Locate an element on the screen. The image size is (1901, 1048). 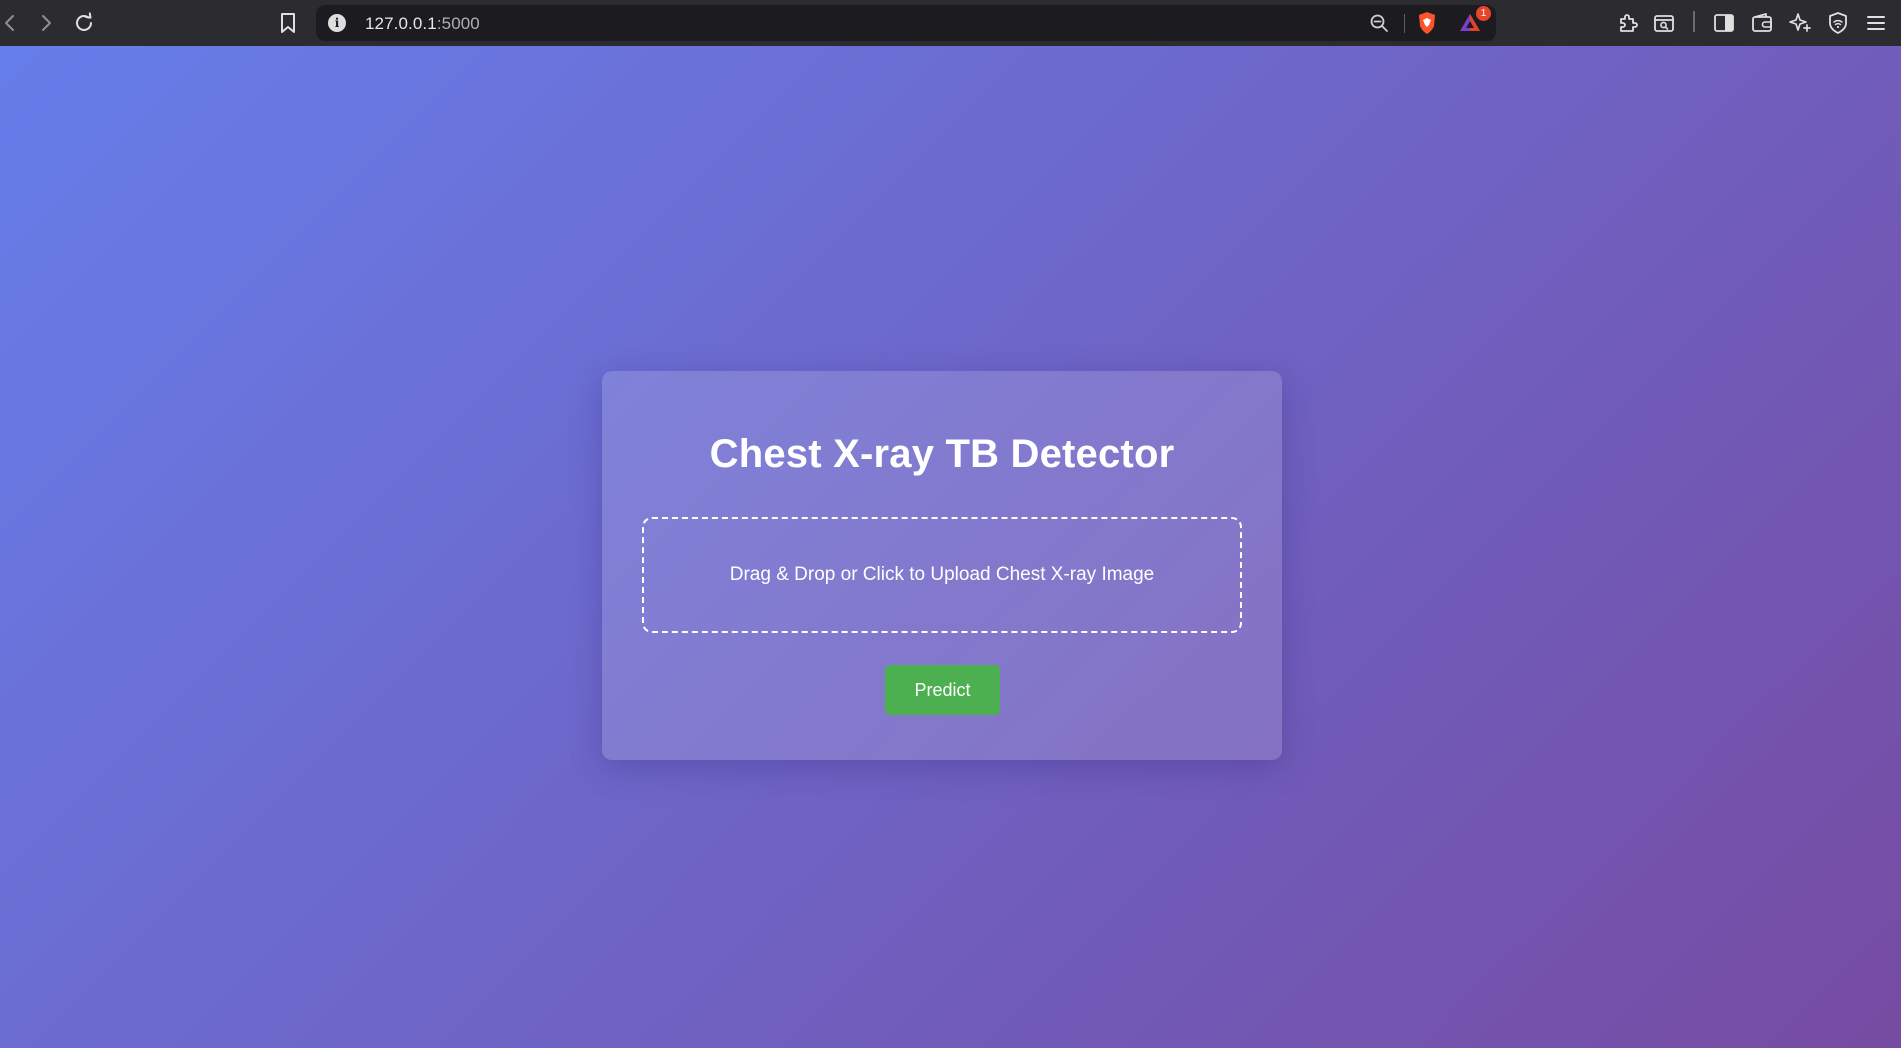
page-title: Chest X-ray TB Detector is located at coordinates (942, 454).